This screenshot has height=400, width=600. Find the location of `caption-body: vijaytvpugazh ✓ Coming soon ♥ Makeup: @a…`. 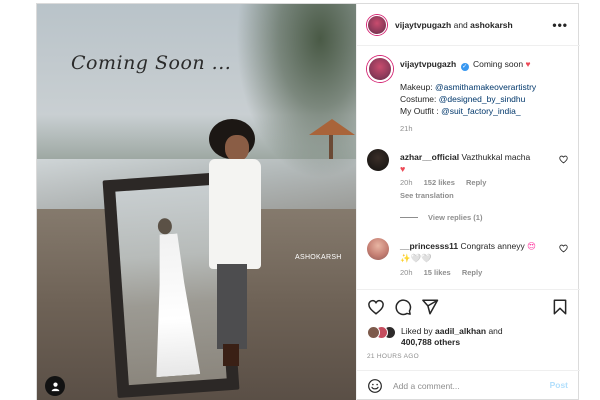

caption-body: vijaytvpugazh ✓ Coming soon ♥ Makeup: @a… is located at coordinates (485, 96).